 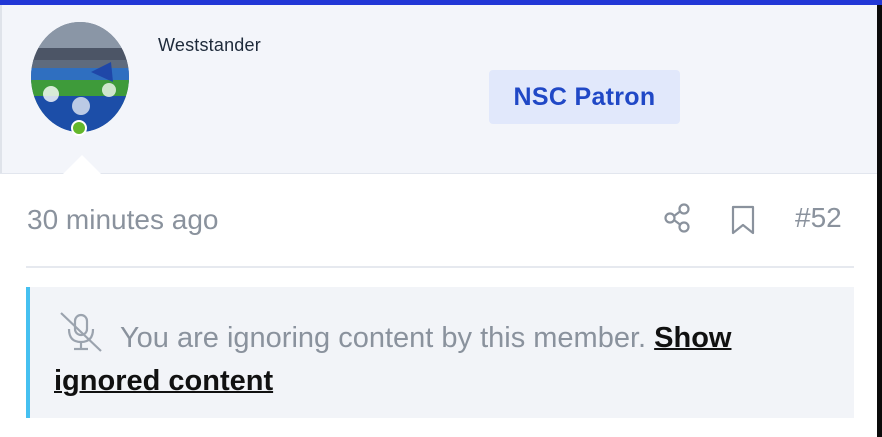 I want to click on ignored-message-text: You are ignoring content by this member., so click(x=383, y=338).